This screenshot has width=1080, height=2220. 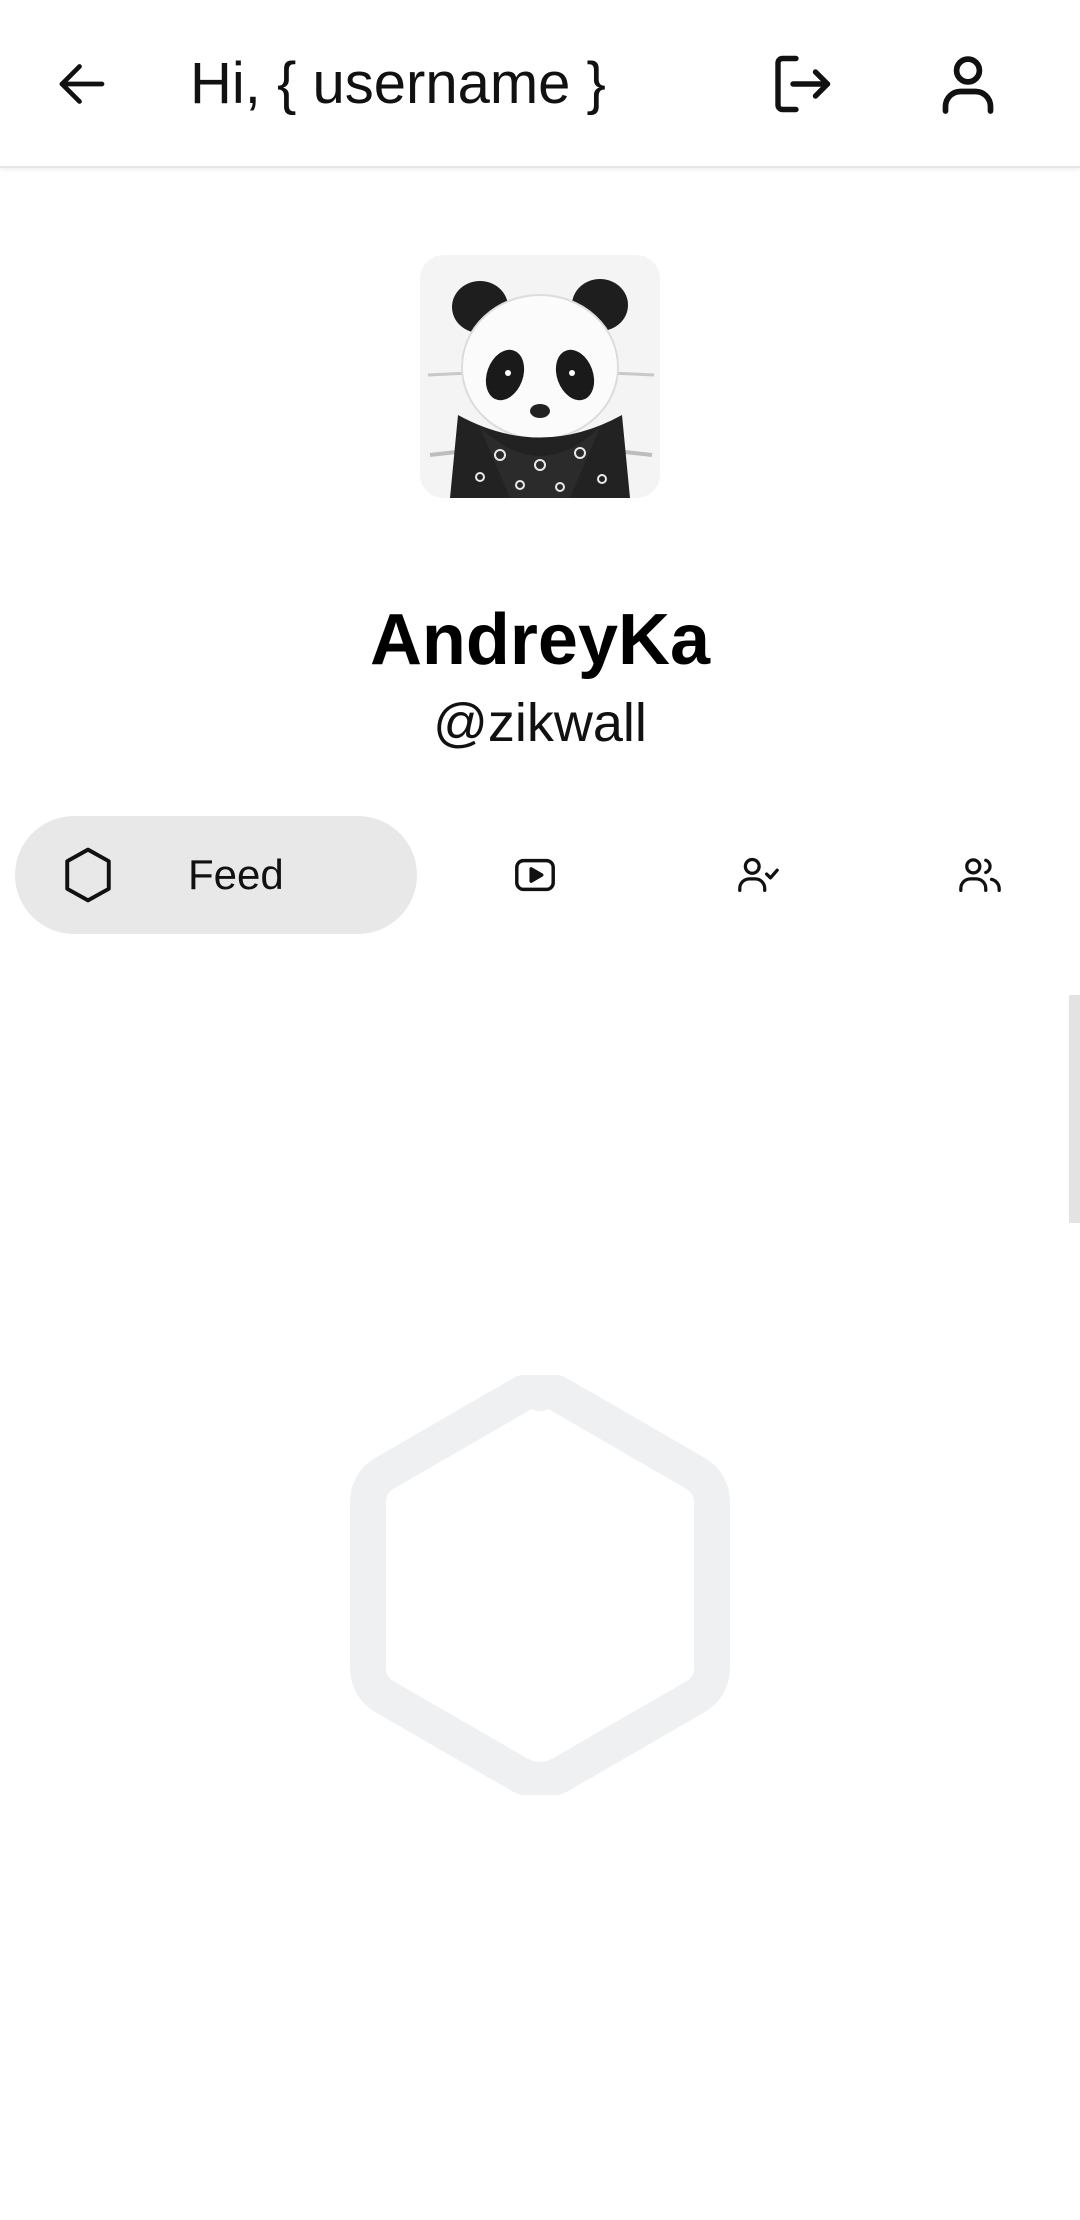 I want to click on logout-button, so click(x=802, y=84).